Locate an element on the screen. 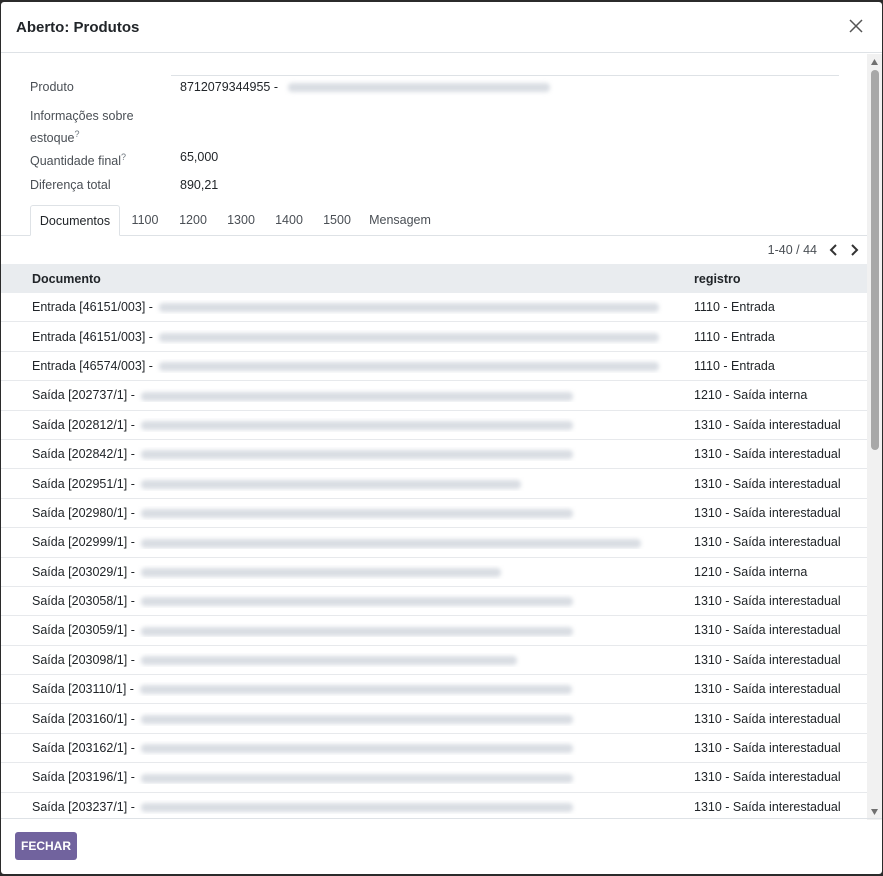  close-button: FECHAR is located at coordinates (46, 846).